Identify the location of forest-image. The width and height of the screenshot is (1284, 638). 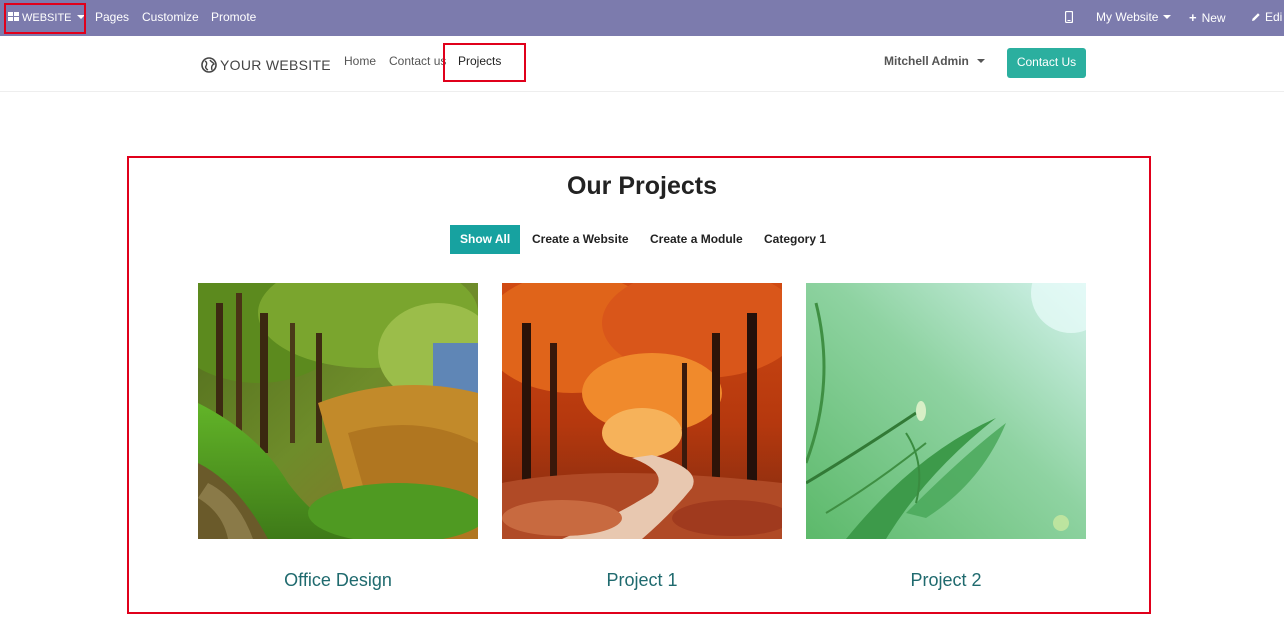
(338, 411).